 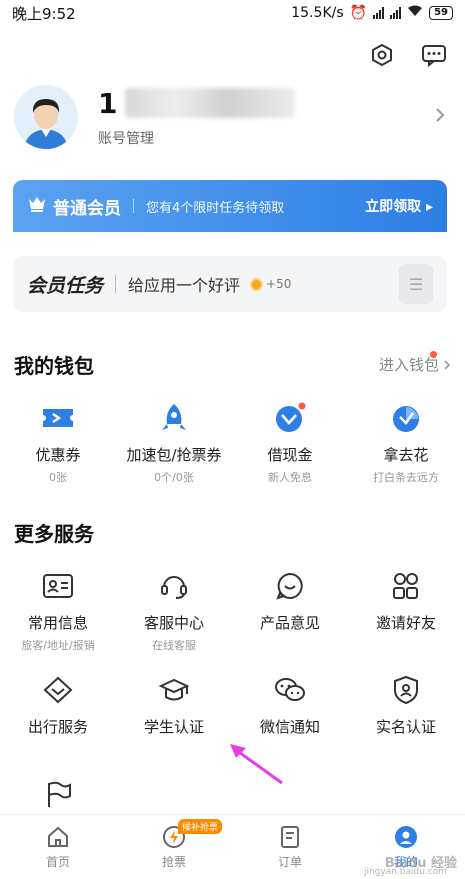 I want to click on annotation-arrow-icon, so click(x=256, y=764).